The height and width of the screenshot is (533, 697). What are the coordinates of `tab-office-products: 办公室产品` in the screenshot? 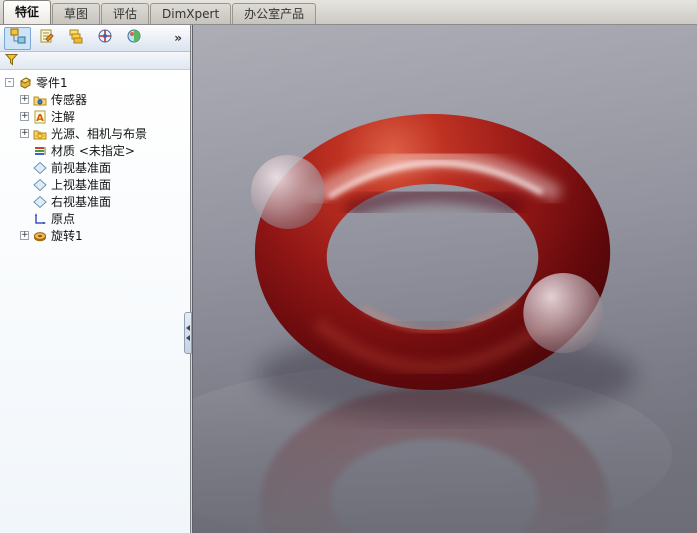 It's located at (274, 13).